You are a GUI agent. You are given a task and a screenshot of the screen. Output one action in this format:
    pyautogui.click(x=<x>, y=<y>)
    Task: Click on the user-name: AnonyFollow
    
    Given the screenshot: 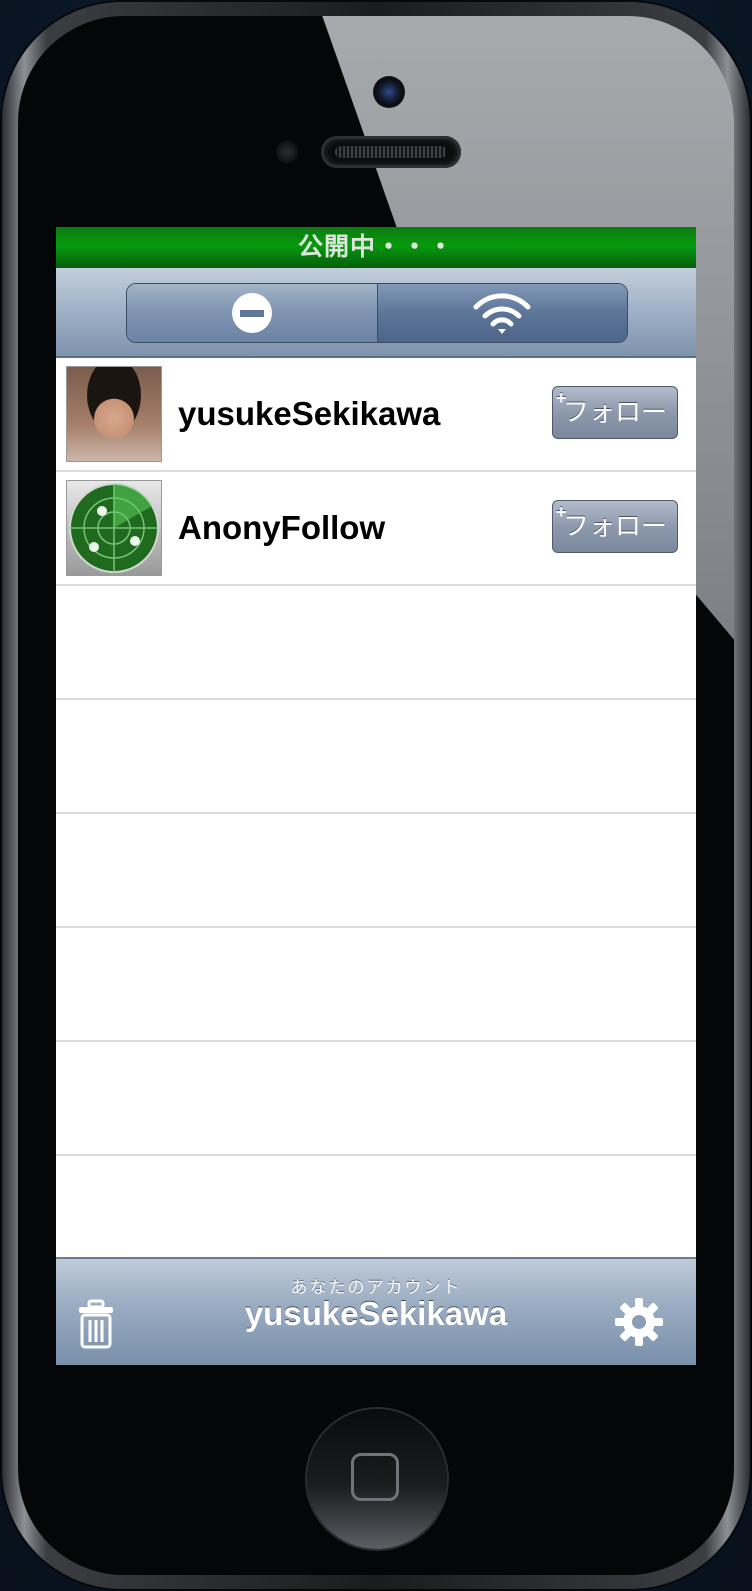 What is the action you would take?
    pyautogui.click(x=282, y=527)
    